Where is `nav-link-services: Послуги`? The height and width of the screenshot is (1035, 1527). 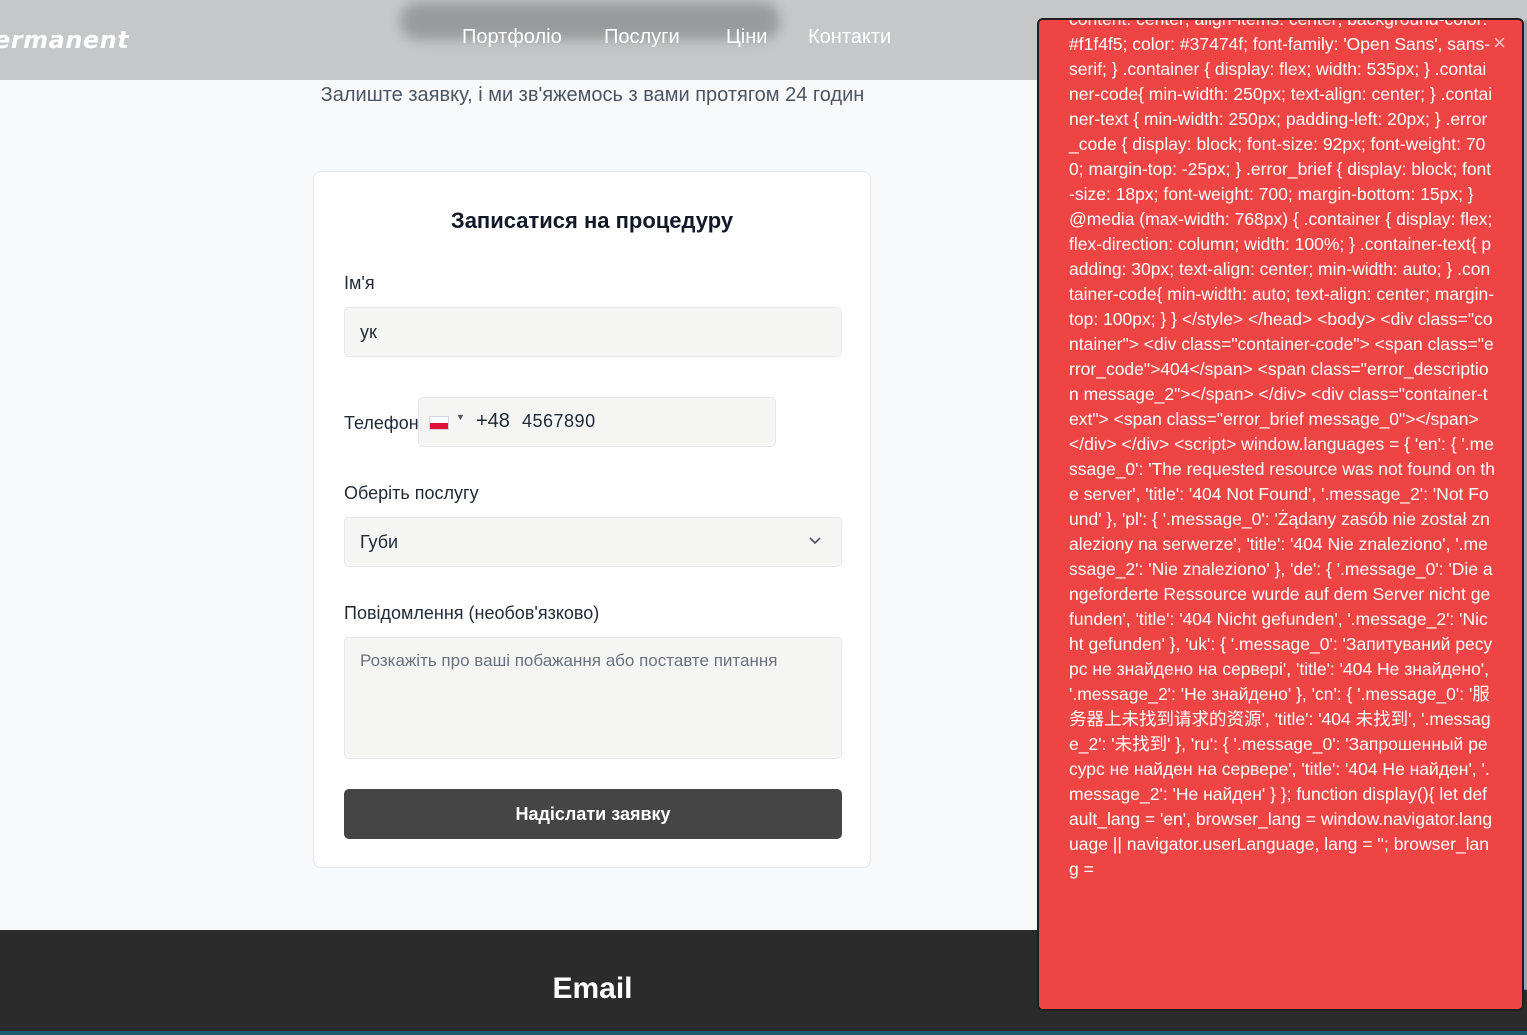 nav-link-services: Послуги is located at coordinates (642, 37).